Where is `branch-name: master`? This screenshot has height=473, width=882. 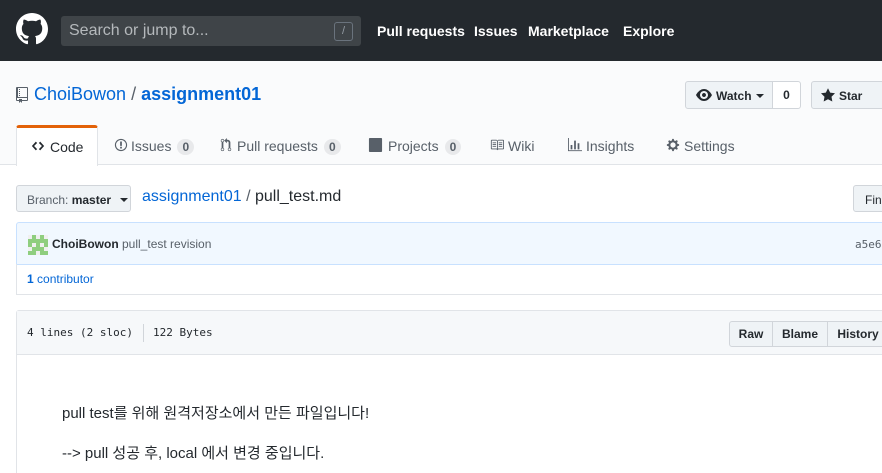 branch-name: master is located at coordinates (91, 200).